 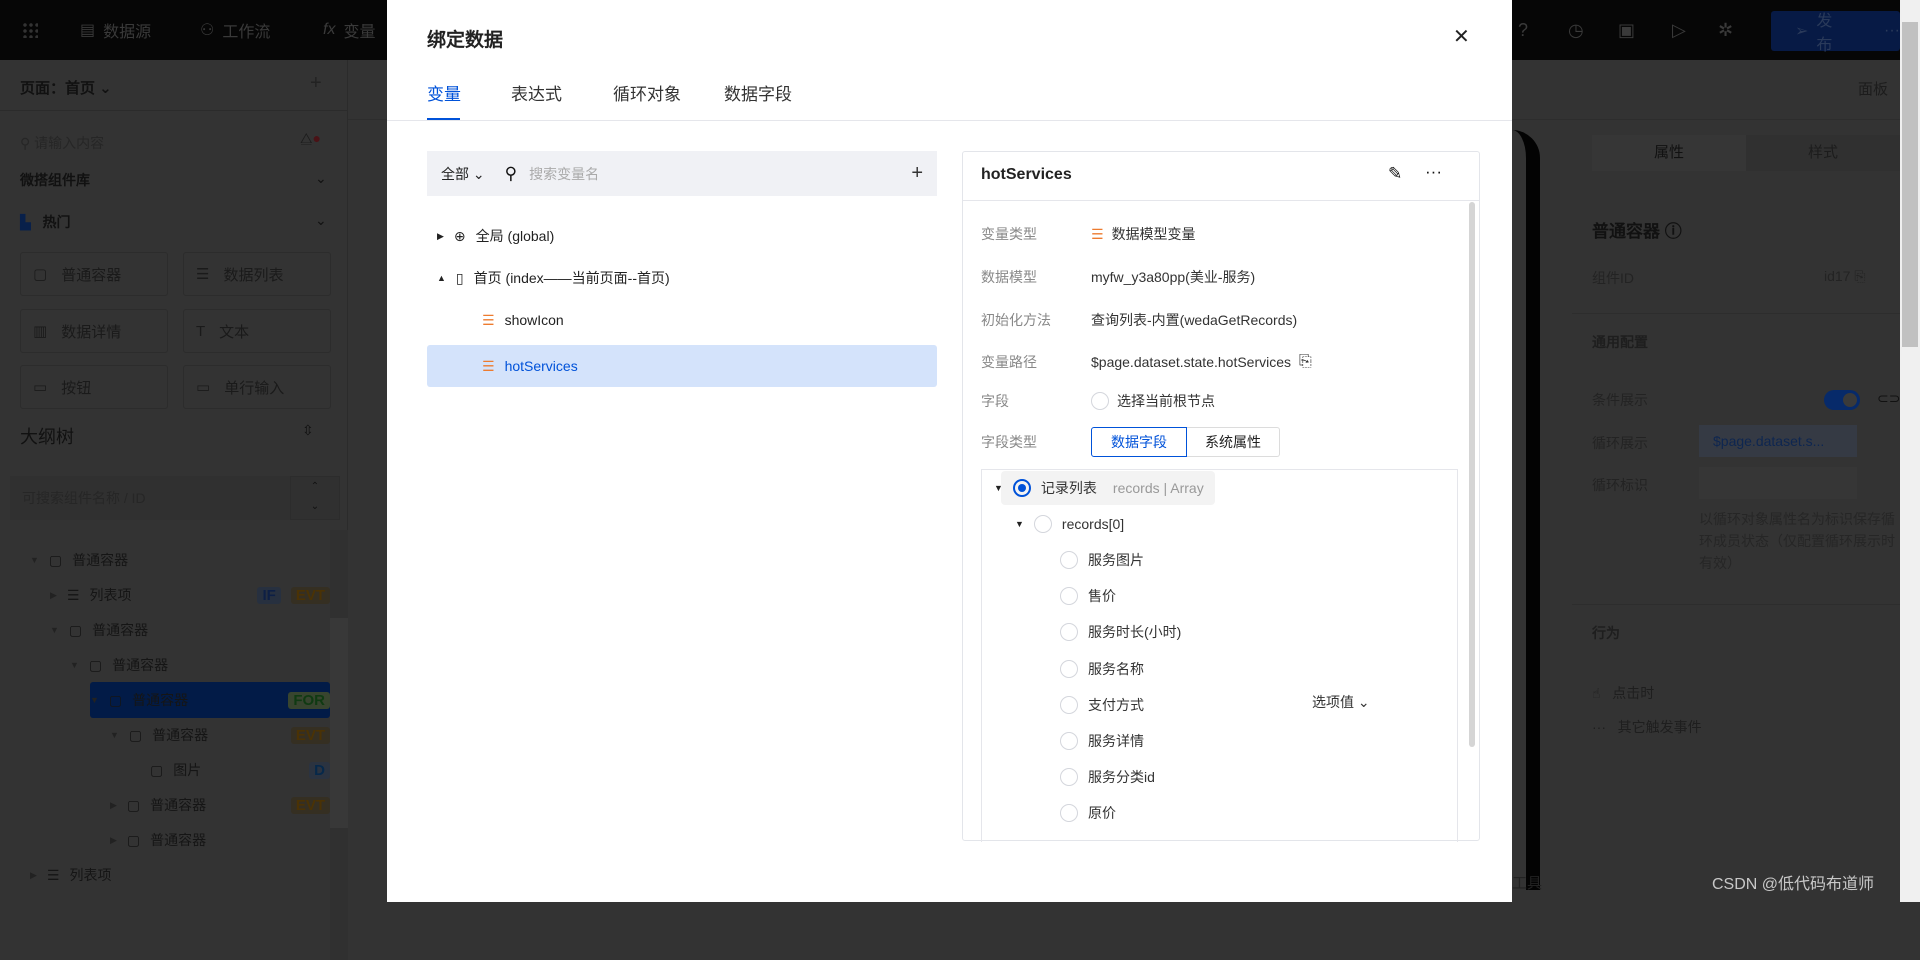 I want to click on field-item: 支付方式, so click(x=1102, y=705).